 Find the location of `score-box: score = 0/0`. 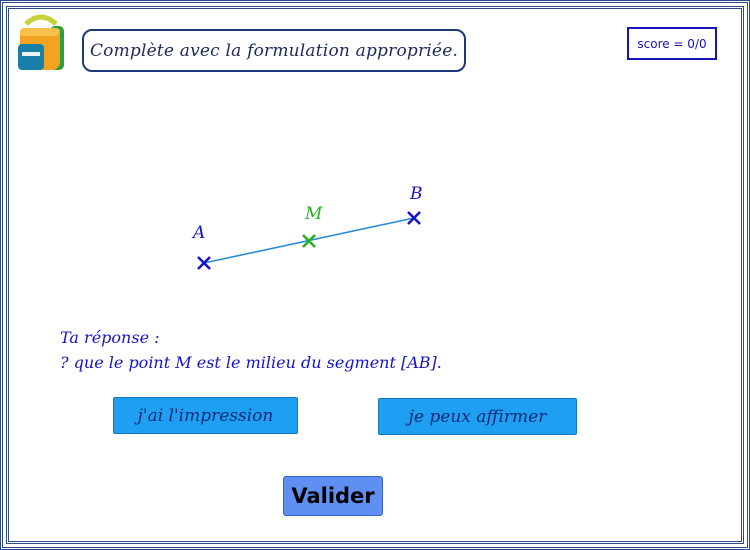

score-box: score = 0/0 is located at coordinates (672, 43).